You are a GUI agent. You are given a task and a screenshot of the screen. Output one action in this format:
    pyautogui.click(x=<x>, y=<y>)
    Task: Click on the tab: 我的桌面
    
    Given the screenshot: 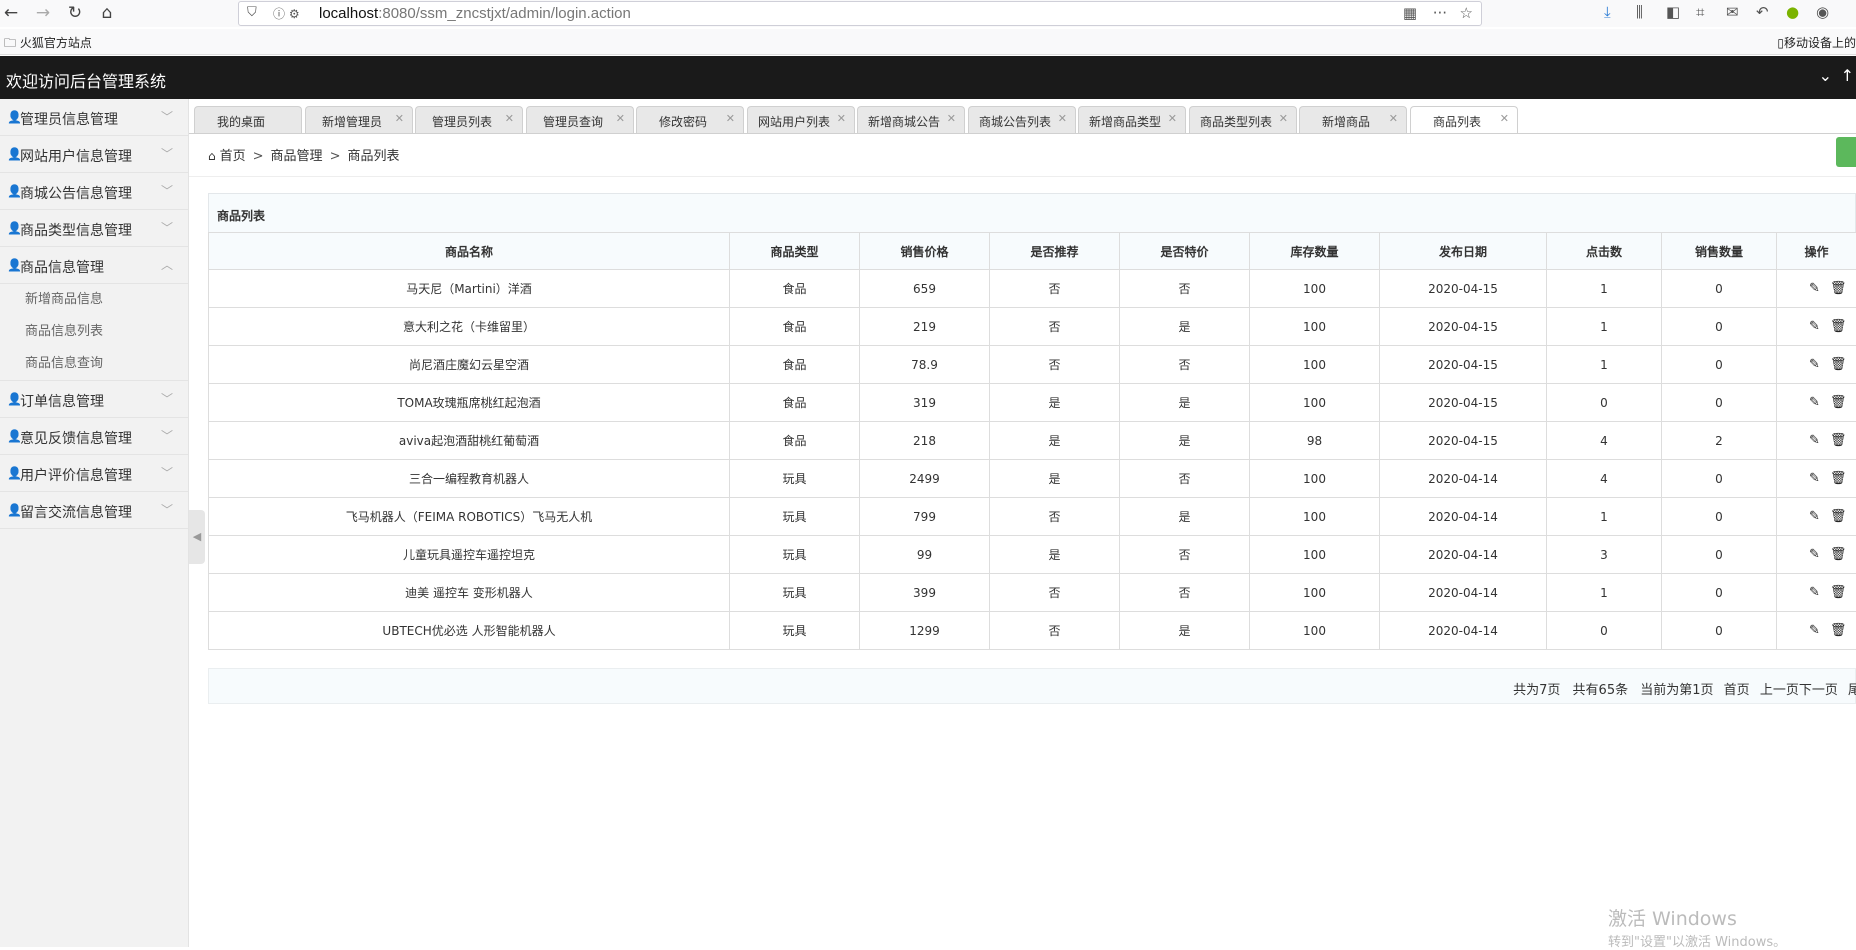 What is the action you would take?
    pyautogui.click(x=248, y=119)
    